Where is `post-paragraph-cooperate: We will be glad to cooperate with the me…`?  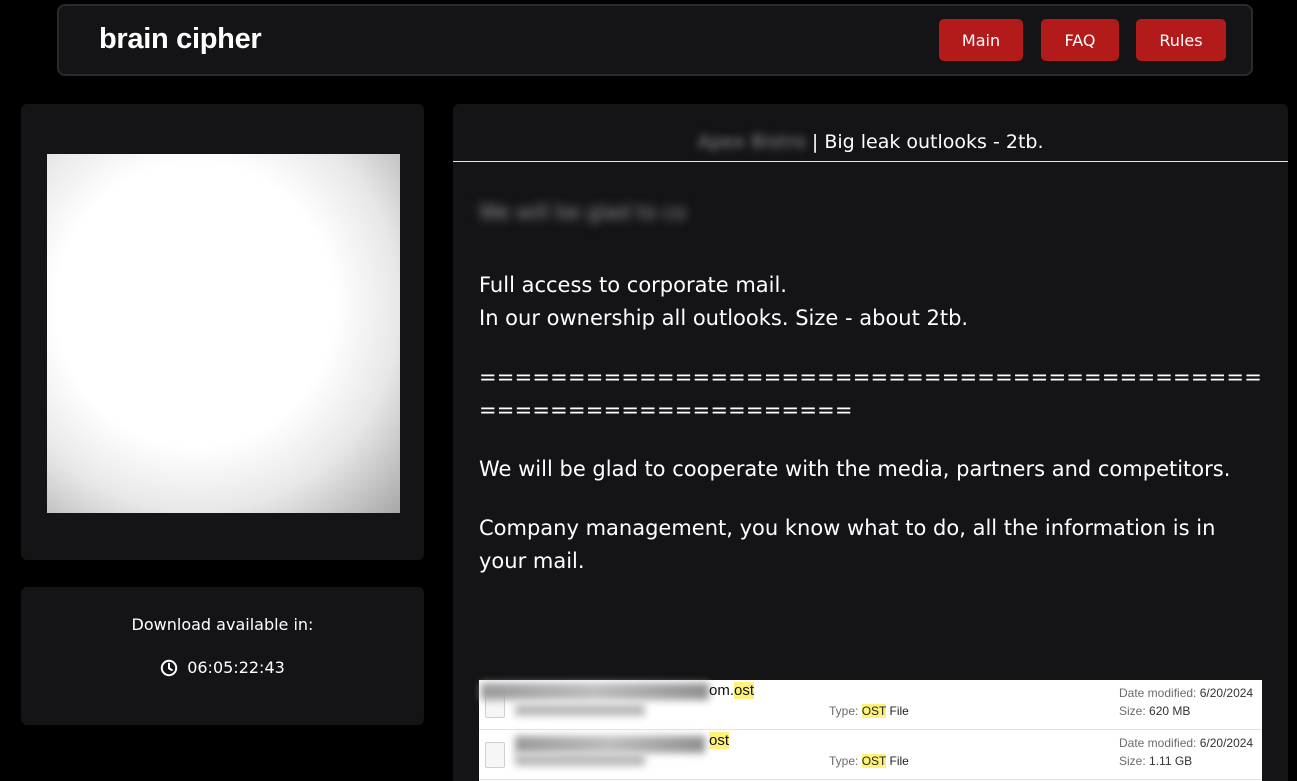
post-paragraph-cooperate: We will be glad to cooperate with the me… is located at coordinates (855, 469).